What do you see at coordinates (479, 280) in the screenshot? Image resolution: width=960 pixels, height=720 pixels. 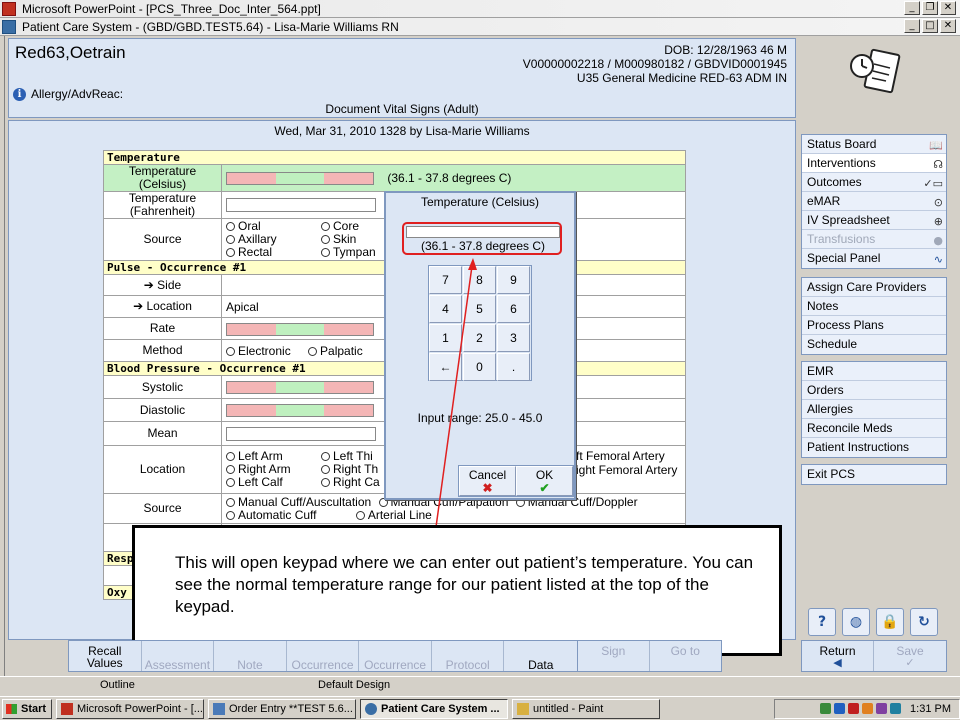 I see `key-8: 8` at bounding box center [479, 280].